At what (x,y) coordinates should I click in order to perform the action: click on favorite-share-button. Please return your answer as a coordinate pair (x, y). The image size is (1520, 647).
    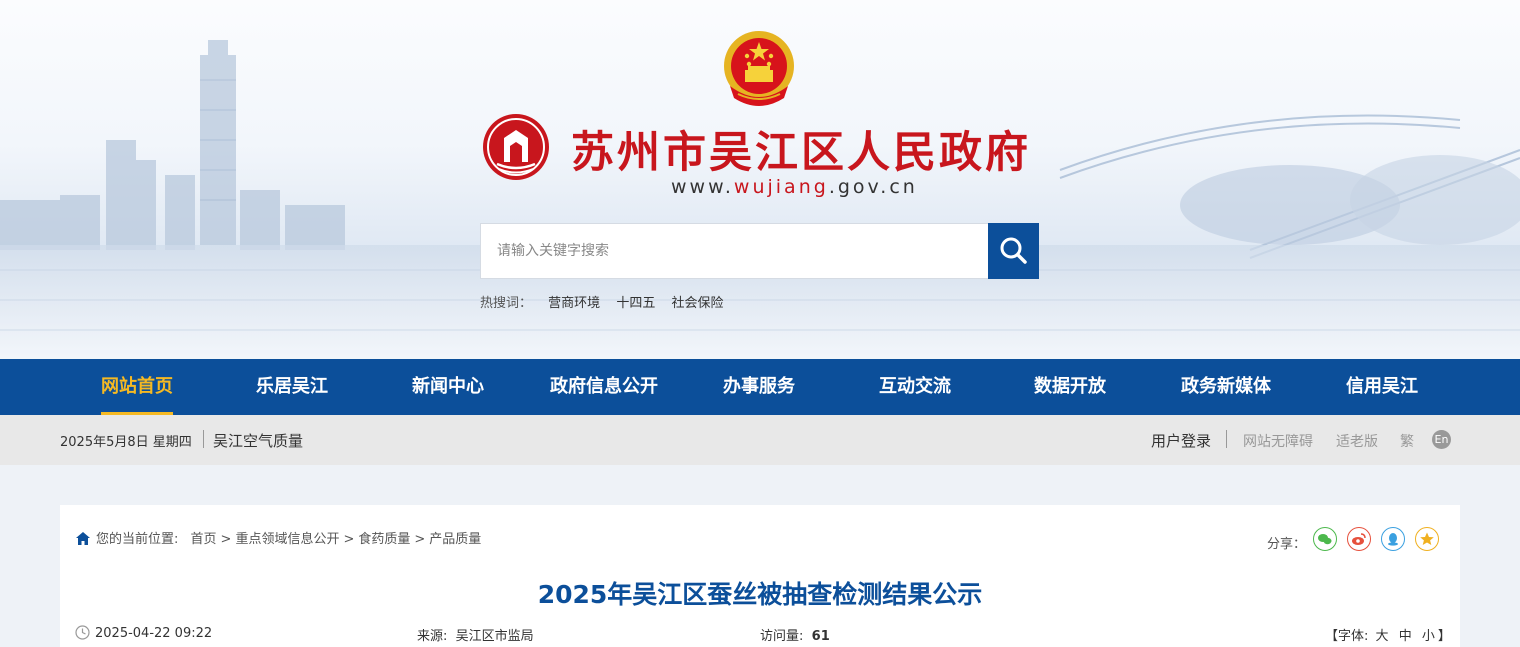
    Looking at the image, I should click on (1427, 539).